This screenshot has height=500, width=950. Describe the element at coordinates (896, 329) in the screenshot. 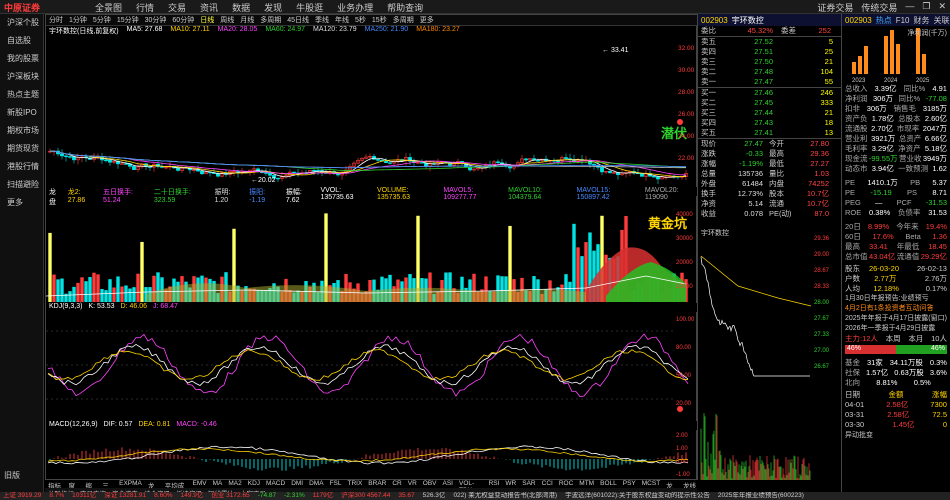

I see `news-item: 2026年一季报于4月29日披露` at that location.